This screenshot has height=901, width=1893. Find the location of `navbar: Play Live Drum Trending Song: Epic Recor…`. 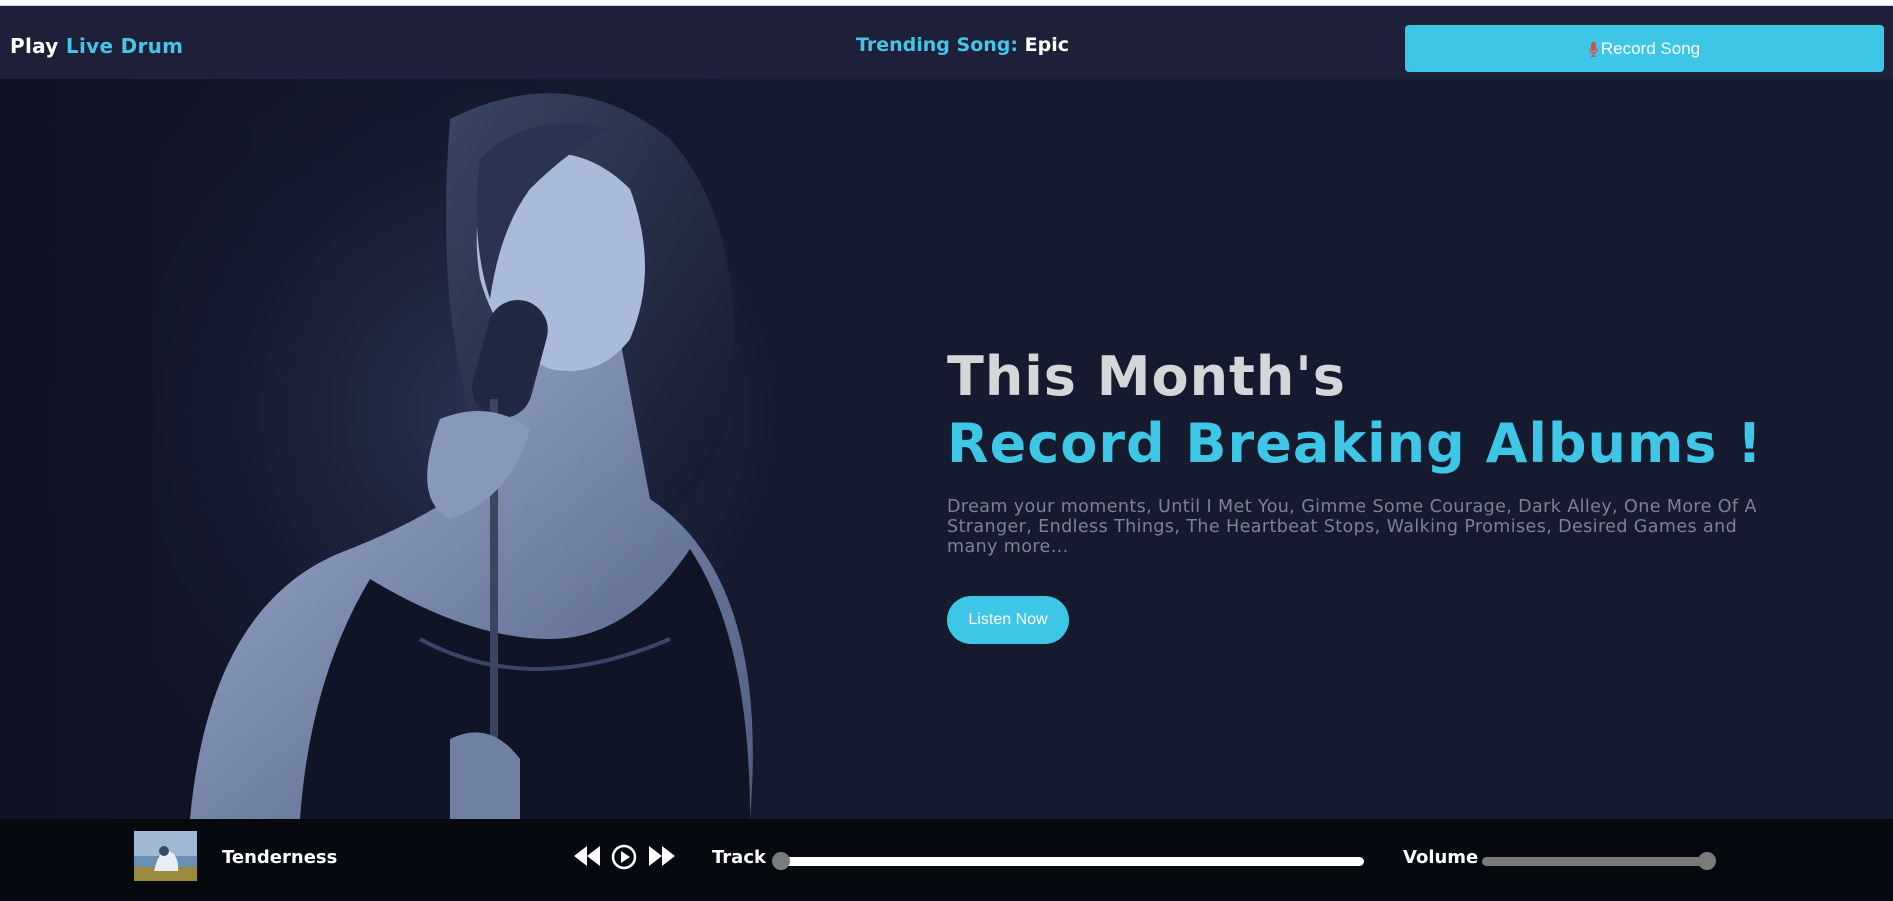

navbar: Play Live Drum Trending Song: Epic Recor… is located at coordinates (946, 42).